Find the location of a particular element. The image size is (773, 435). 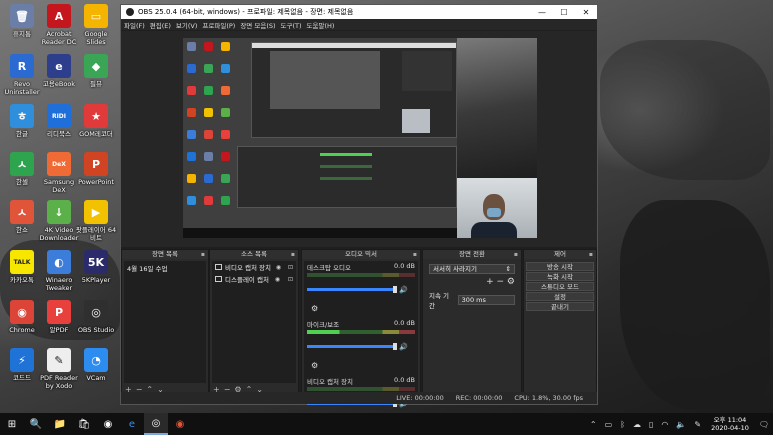

add-transition-button: + is located at coordinates (490, 282).